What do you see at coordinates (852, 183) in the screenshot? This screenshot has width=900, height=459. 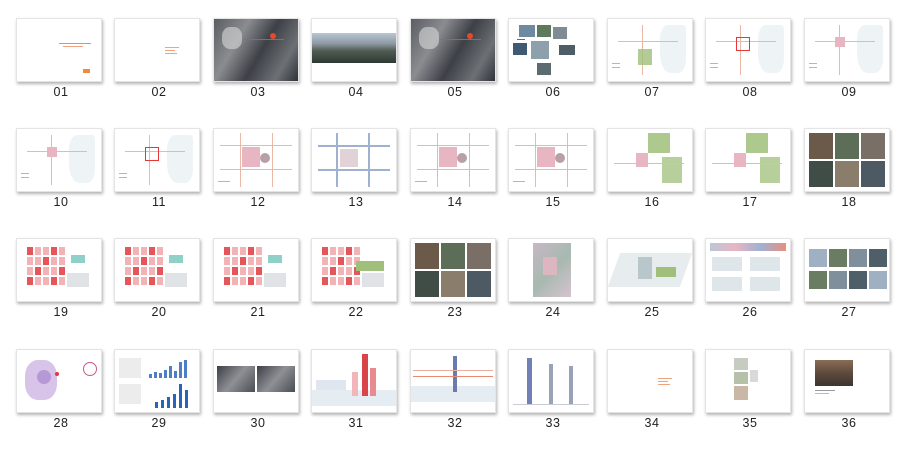 I see `slide-thumbnail-18: 18` at bounding box center [852, 183].